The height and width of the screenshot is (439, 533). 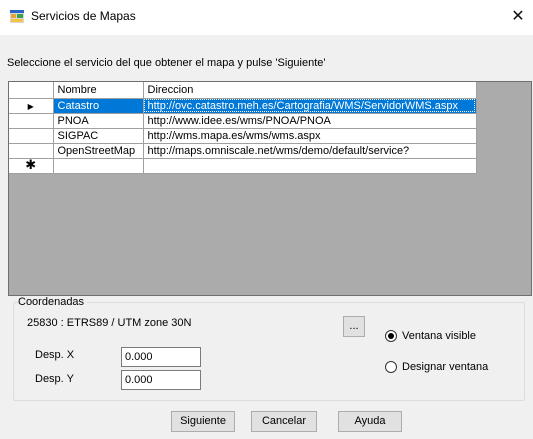 I want to click on new-row: ✱, so click(x=243, y=166).